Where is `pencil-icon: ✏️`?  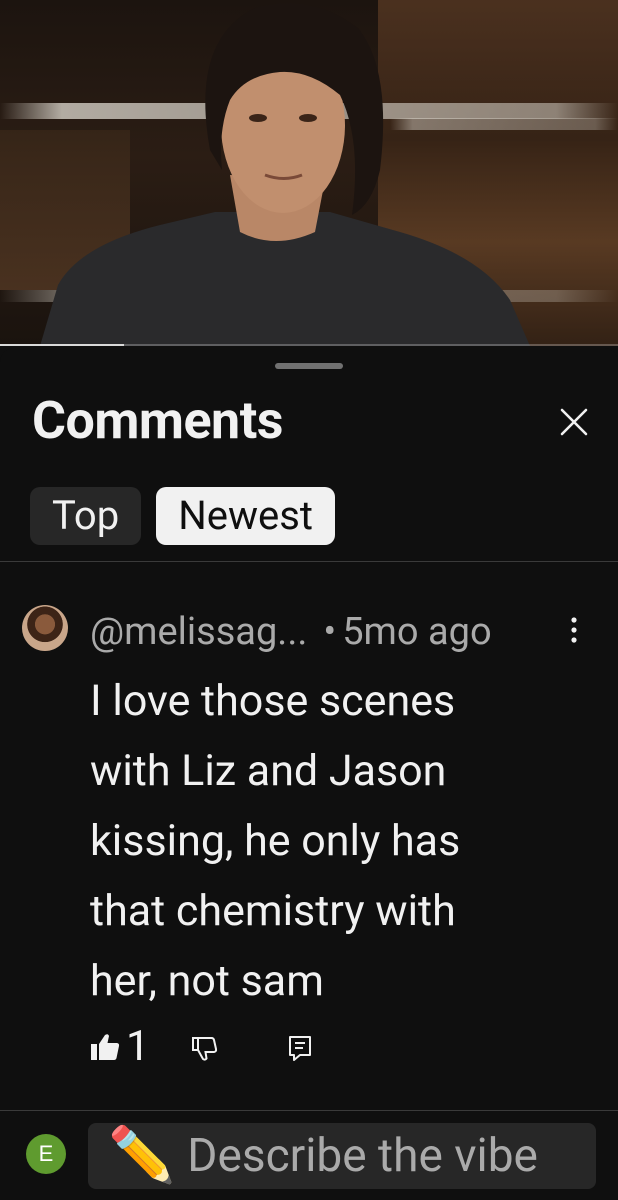
pencil-icon: ✏️ is located at coordinates (142, 1155).